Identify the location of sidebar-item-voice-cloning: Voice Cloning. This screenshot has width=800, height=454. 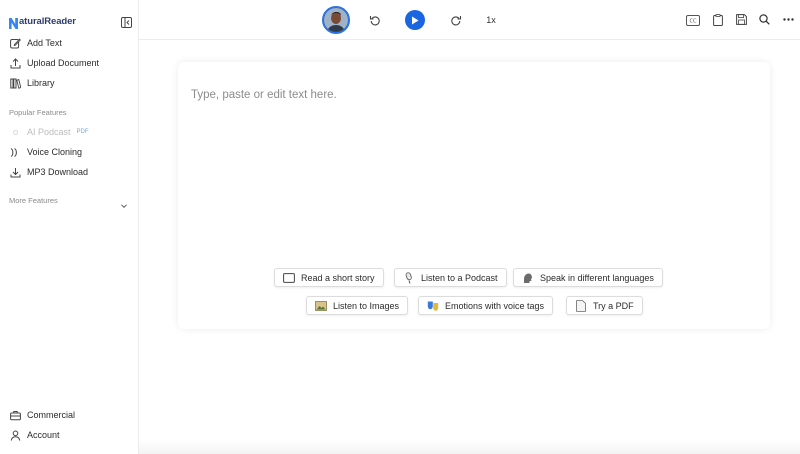
(45, 152).